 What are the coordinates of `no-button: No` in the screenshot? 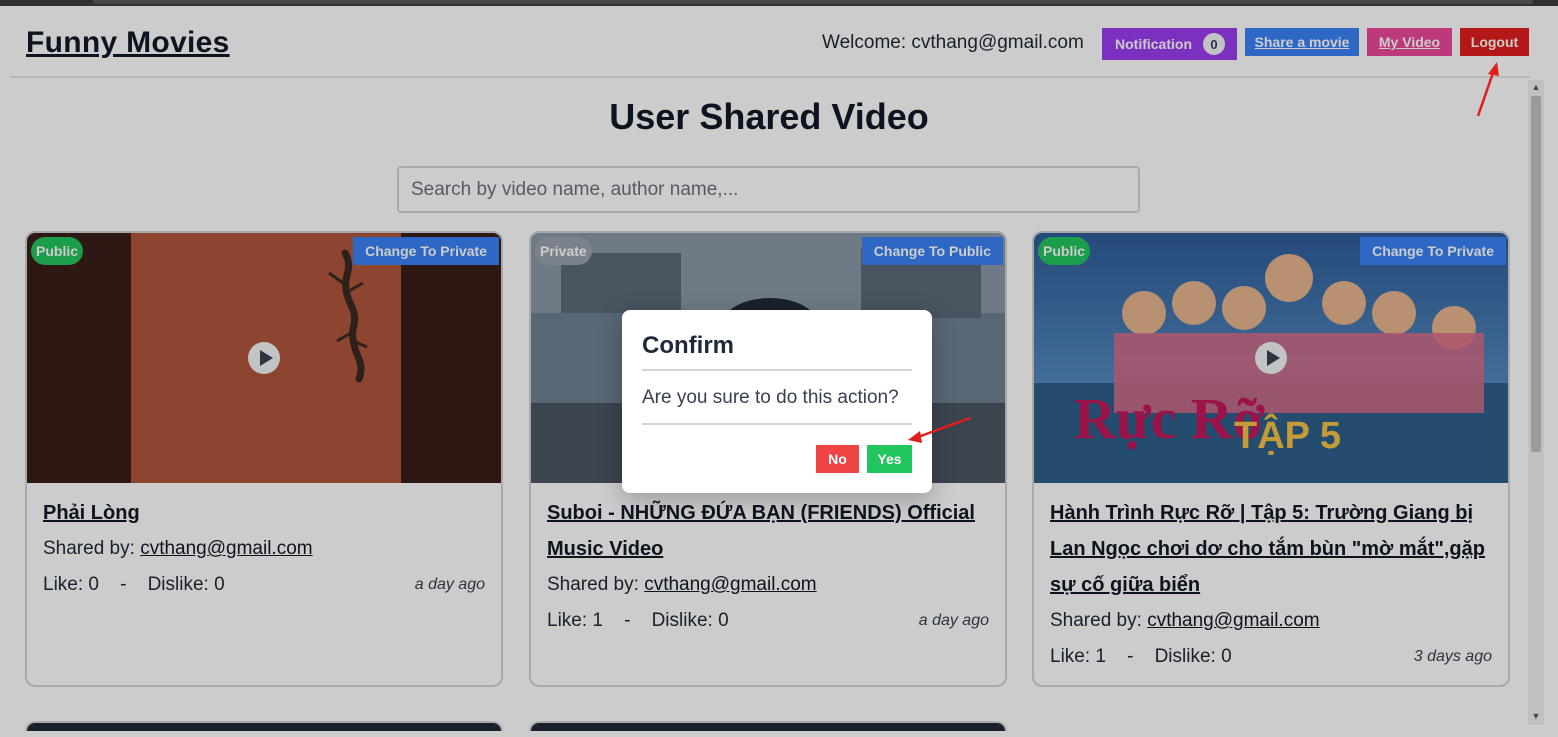 It's located at (837, 459).